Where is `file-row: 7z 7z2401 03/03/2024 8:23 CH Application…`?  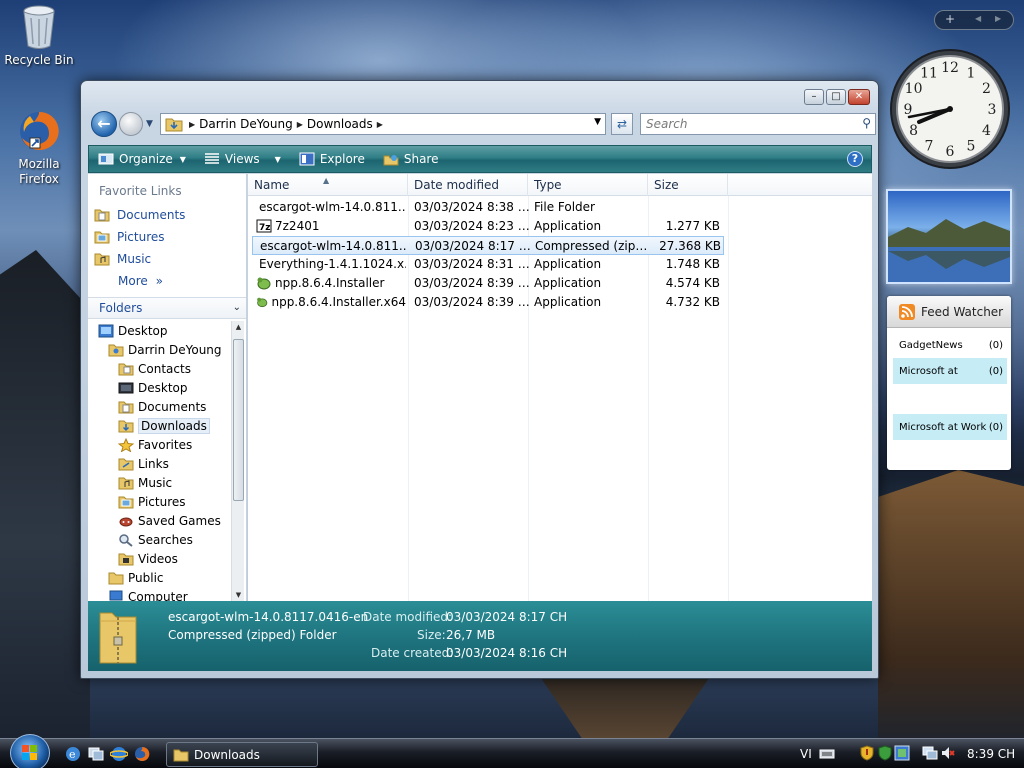
file-row: 7z 7z2401 03/03/2024 8:23 CH Application… is located at coordinates (560, 226).